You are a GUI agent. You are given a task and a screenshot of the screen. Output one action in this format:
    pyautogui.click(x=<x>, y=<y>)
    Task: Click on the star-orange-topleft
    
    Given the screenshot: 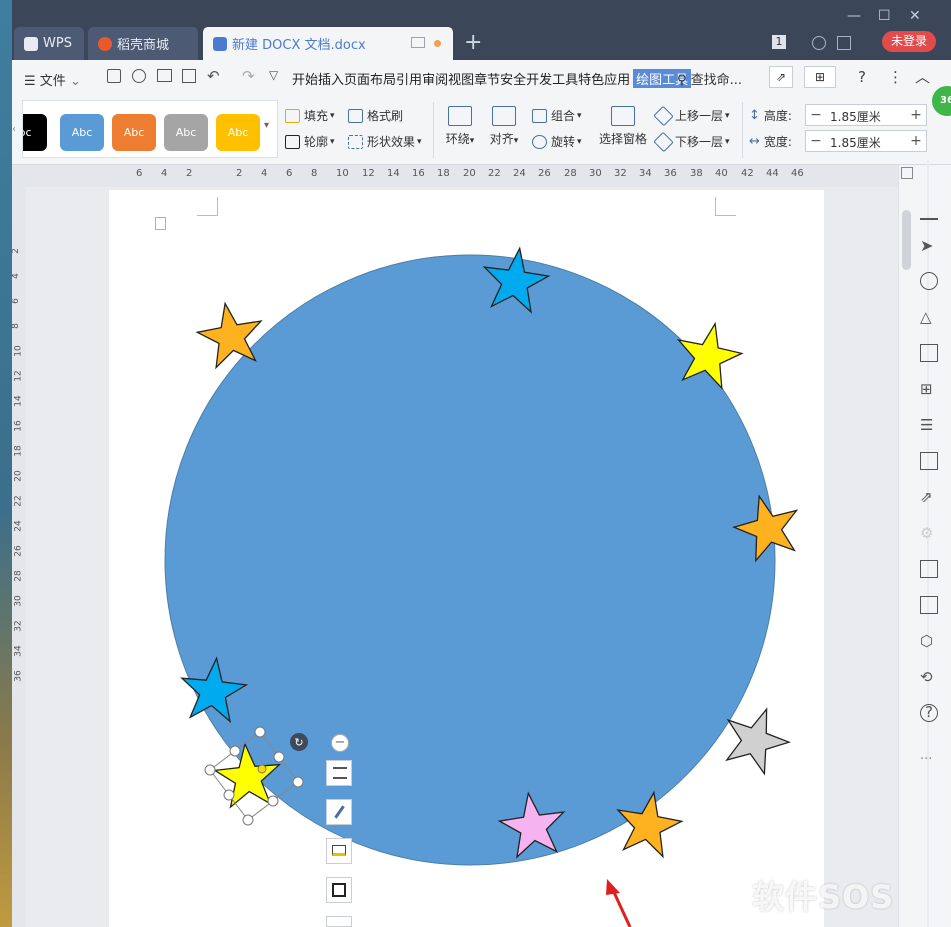 What is the action you would take?
    pyautogui.click(x=229, y=335)
    